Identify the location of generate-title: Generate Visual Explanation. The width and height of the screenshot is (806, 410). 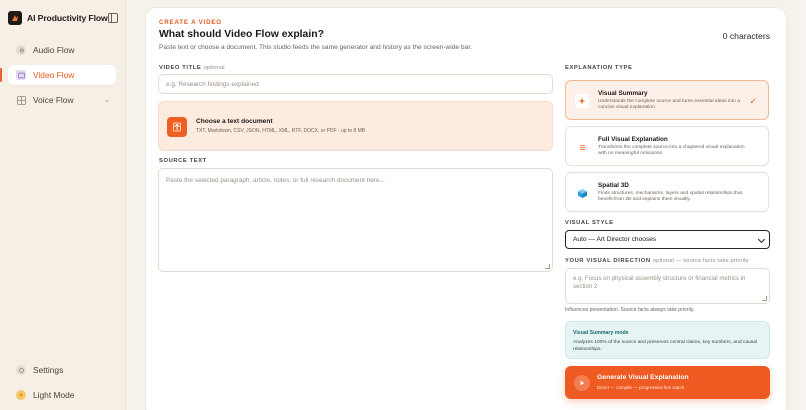
(643, 377).